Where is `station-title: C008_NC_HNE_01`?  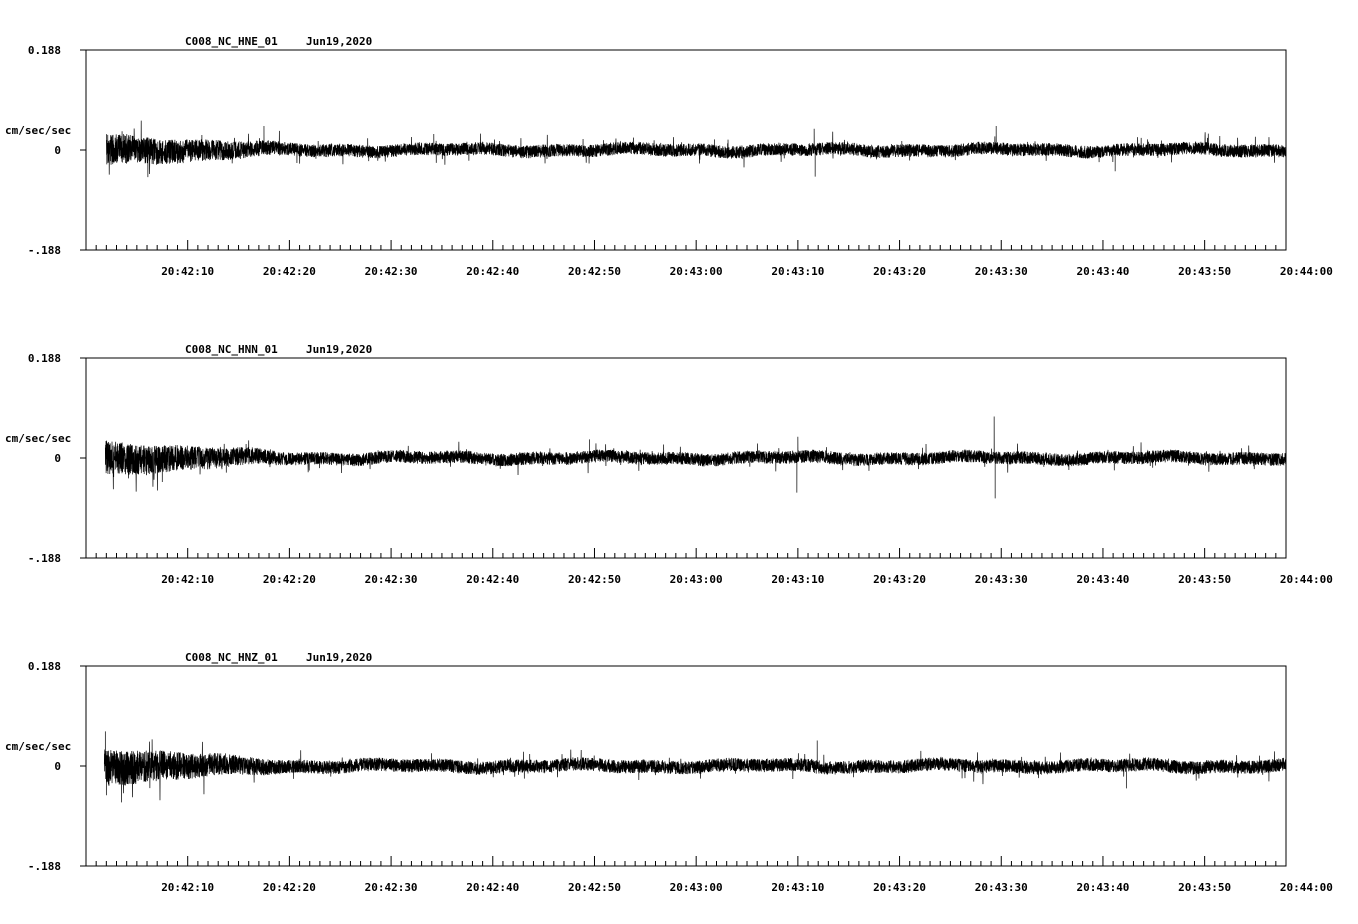
station-title: C008_NC_HNE_01 is located at coordinates (231, 41).